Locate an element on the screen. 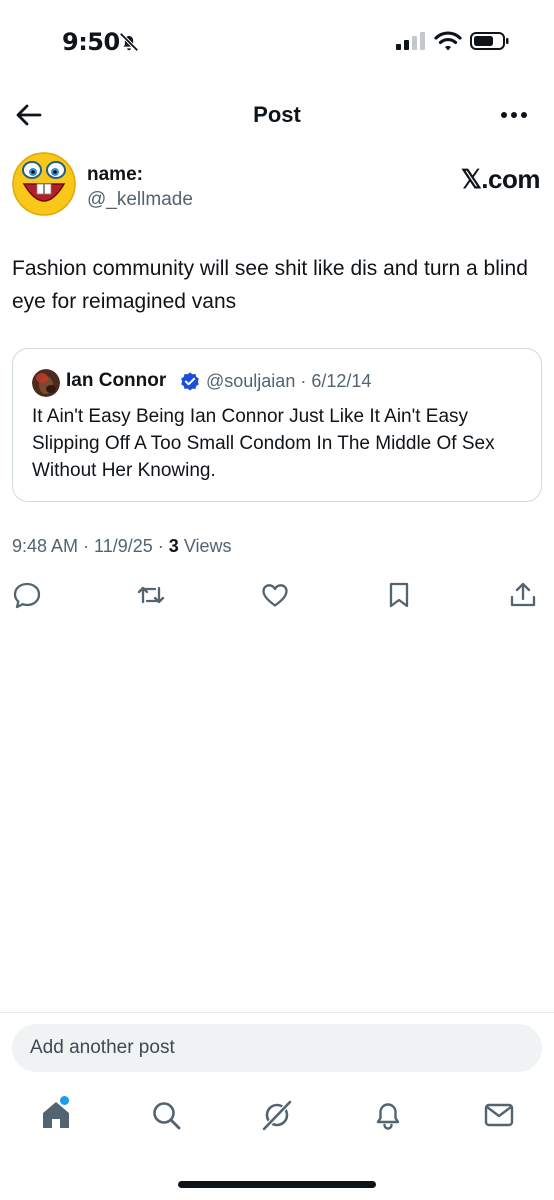 This screenshot has width=554, height=1200. wifi-icon is located at coordinates (448, 41).